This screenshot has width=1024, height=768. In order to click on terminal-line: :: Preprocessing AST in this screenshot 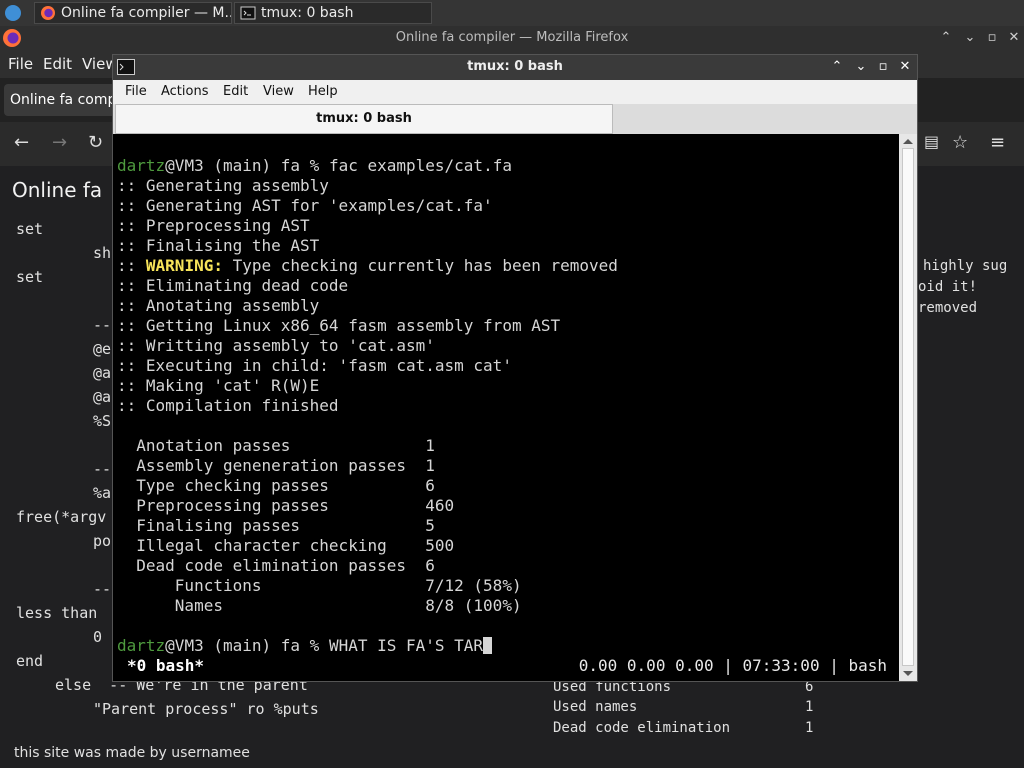, I will do `click(213, 225)`.